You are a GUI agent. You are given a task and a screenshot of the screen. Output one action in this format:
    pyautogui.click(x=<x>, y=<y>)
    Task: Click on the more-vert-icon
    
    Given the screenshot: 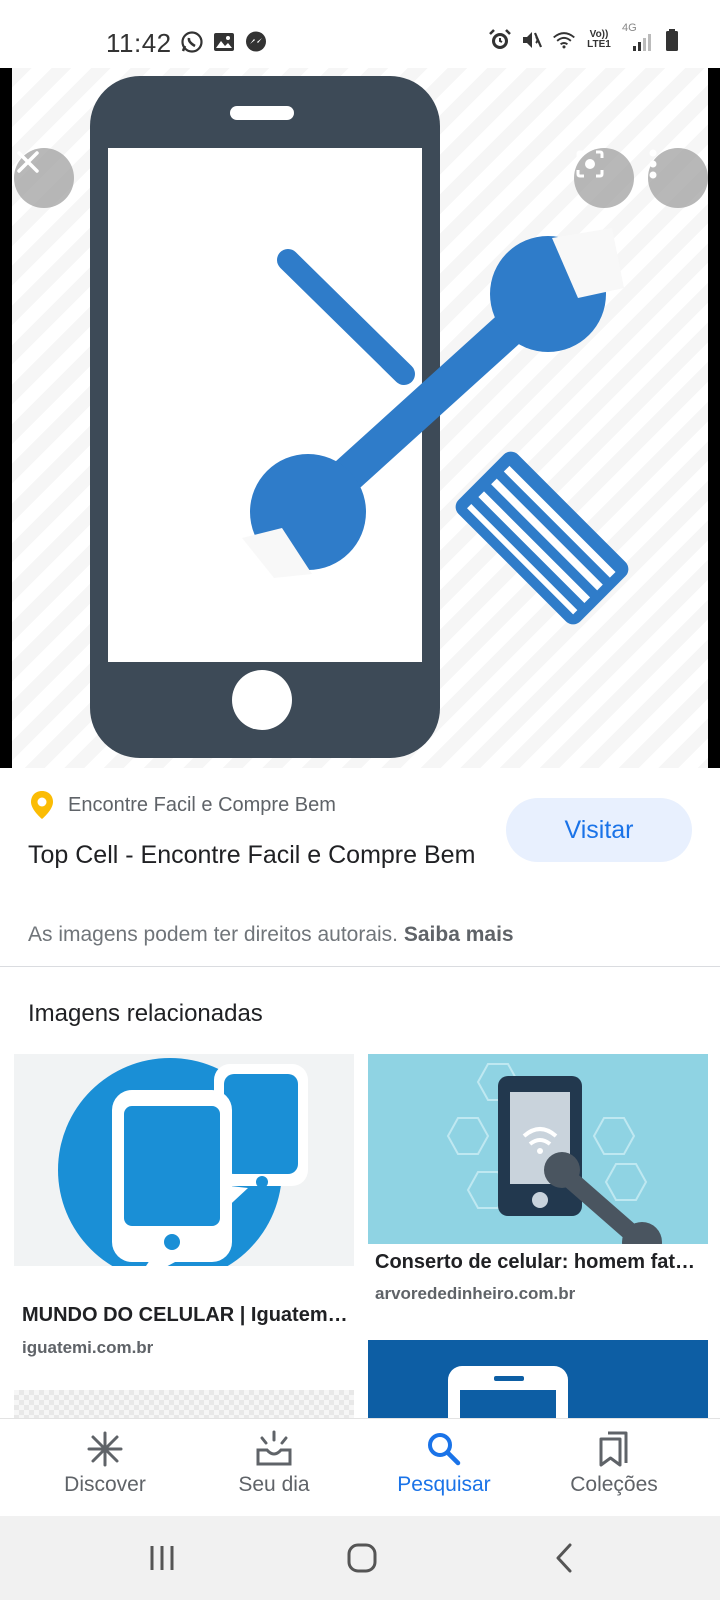 What is the action you would take?
    pyautogui.click(x=653, y=164)
    